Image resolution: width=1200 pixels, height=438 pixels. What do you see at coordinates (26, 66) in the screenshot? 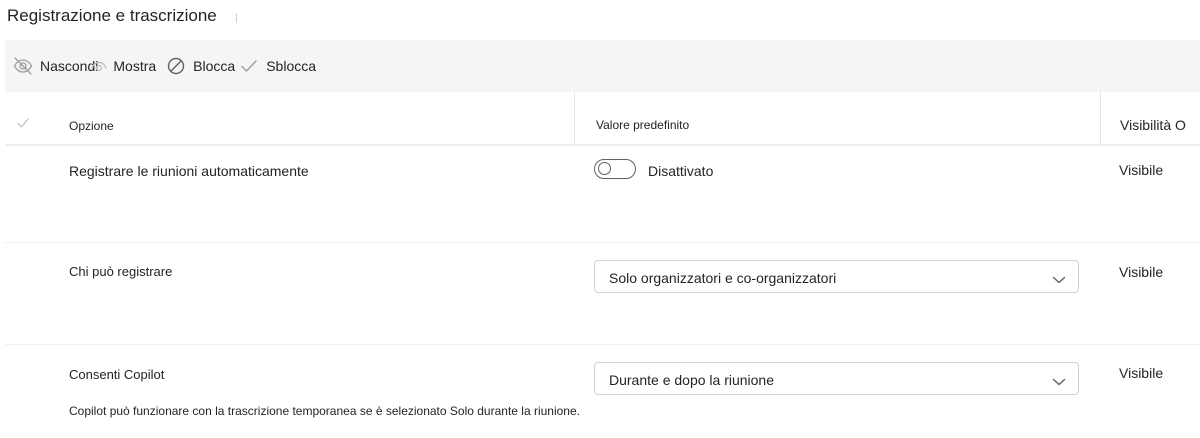
I see `eye-off-icon` at bounding box center [26, 66].